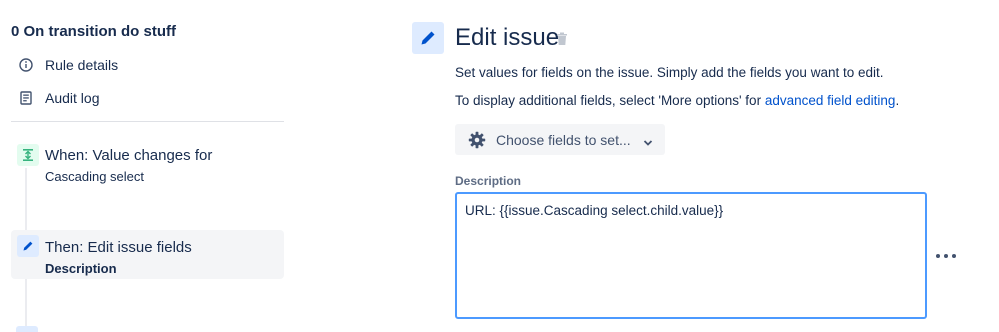  Describe the element at coordinates (72, 98) in the screenshot. I see `audit-log-label: Audit log` at that location.